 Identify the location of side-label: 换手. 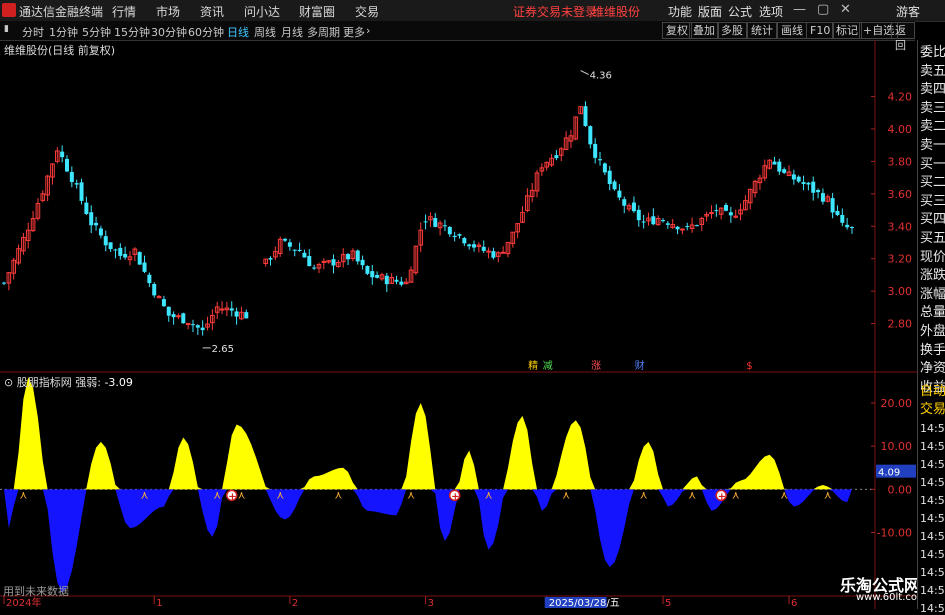
(932, 351).